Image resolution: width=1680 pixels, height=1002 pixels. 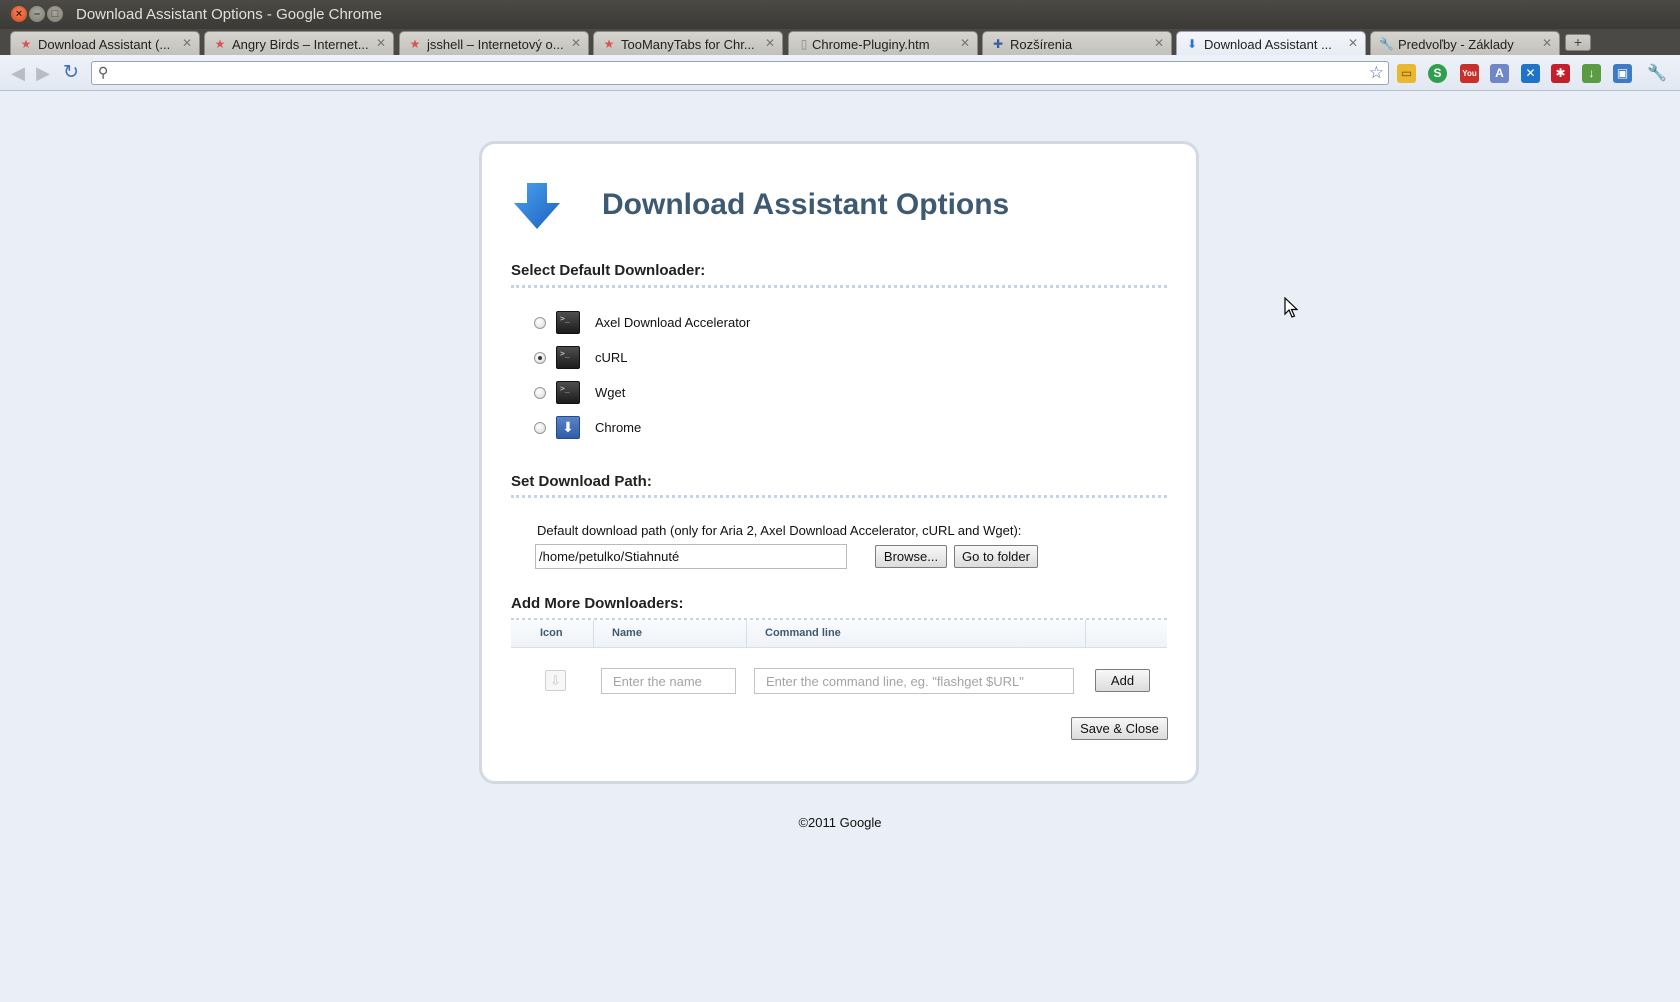 I want to click on tab-angry-birds: ★ Angry Birds – Internet... ✕, so click(x=299, y=43).